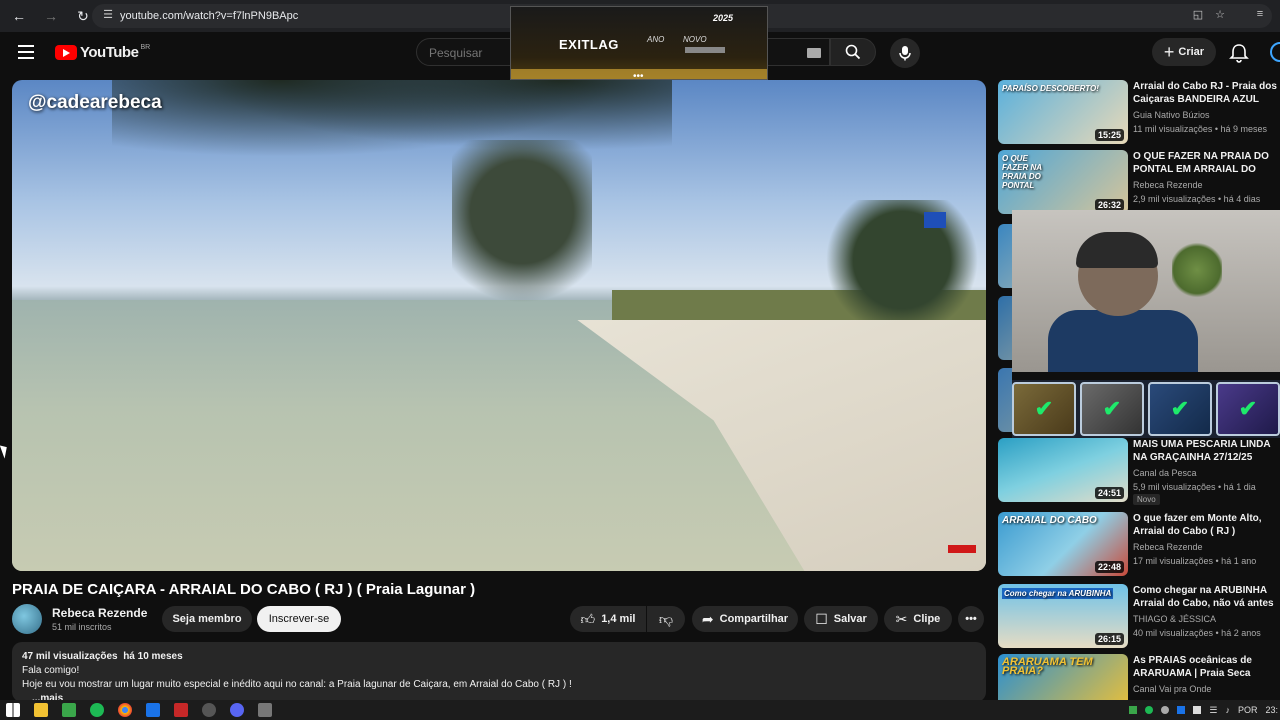  Describe the element at coordinates (1227, 710) in the screenshot. I see `volume-icon: ♪` at that location.